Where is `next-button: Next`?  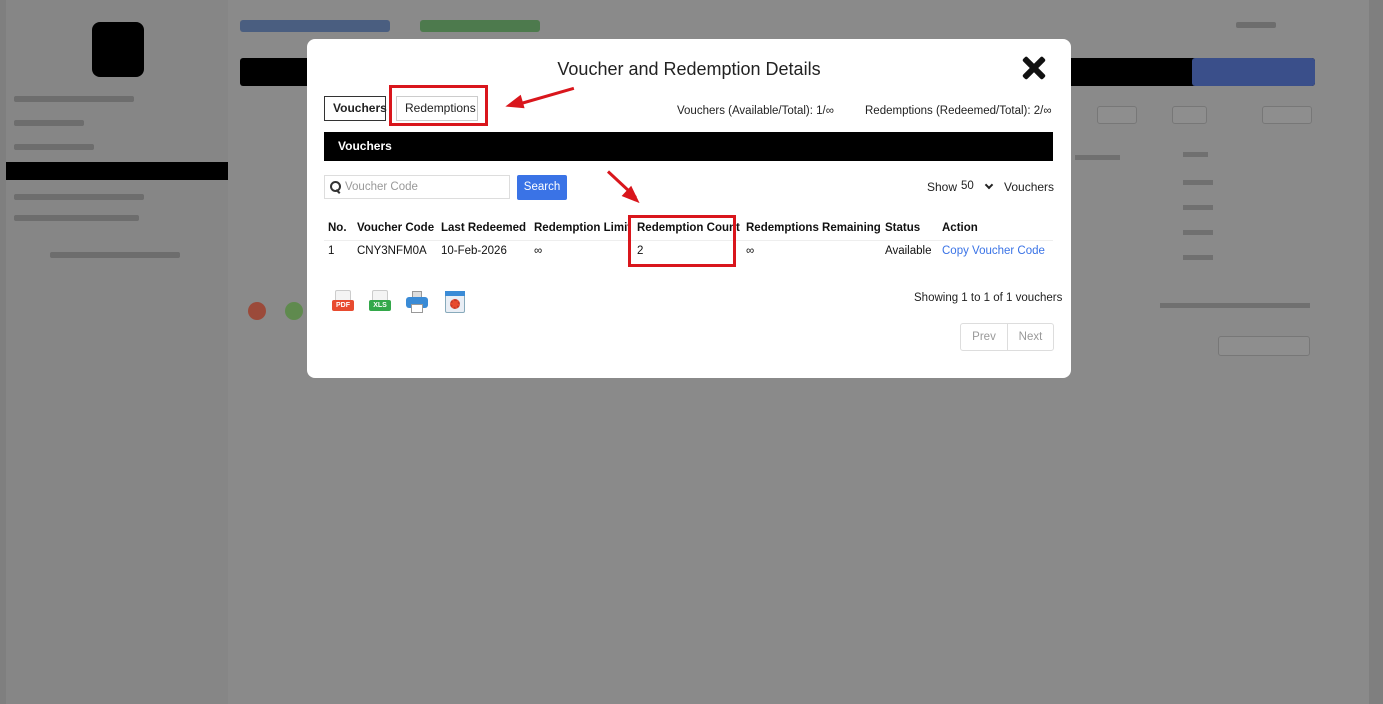
next-button: Next is located at coordinates (1030, 337).